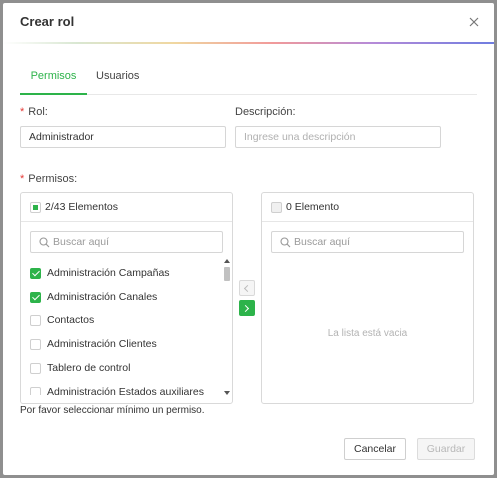  Describe the element at coordinates (102, 344) in the screenshot. I see `item-label: Administración Clientes` at that location.